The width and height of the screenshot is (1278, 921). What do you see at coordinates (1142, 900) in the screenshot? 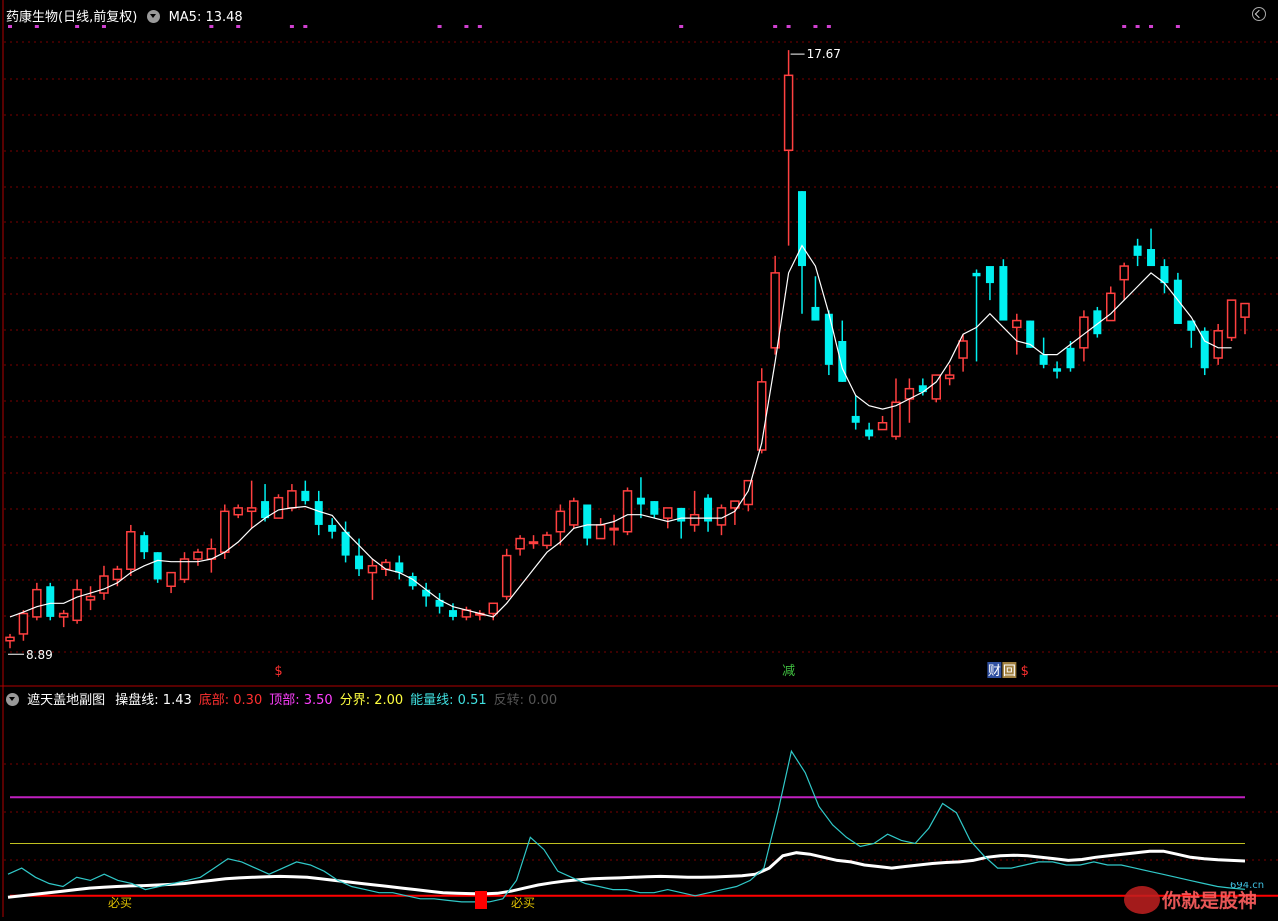
I see `watermark-logo-icon` at bounding box center [1142, 900].